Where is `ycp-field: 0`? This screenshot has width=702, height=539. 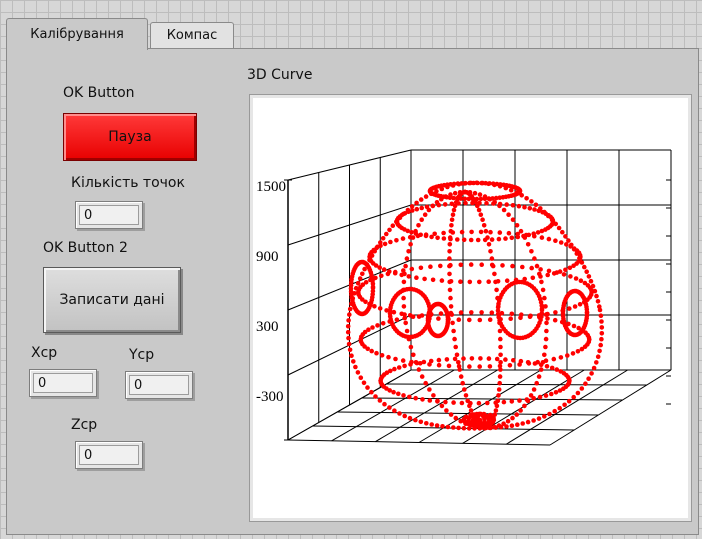 ycp-field: 0 is located at coordinates (159, 385).